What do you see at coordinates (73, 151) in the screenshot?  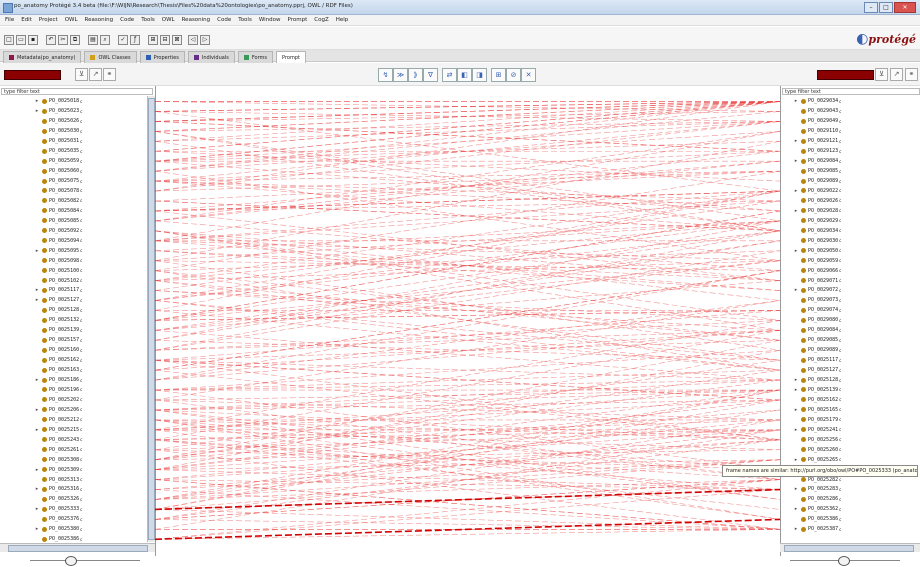 I see `left-class-row: PO_0025035 c` at bounding box center [73, 151].